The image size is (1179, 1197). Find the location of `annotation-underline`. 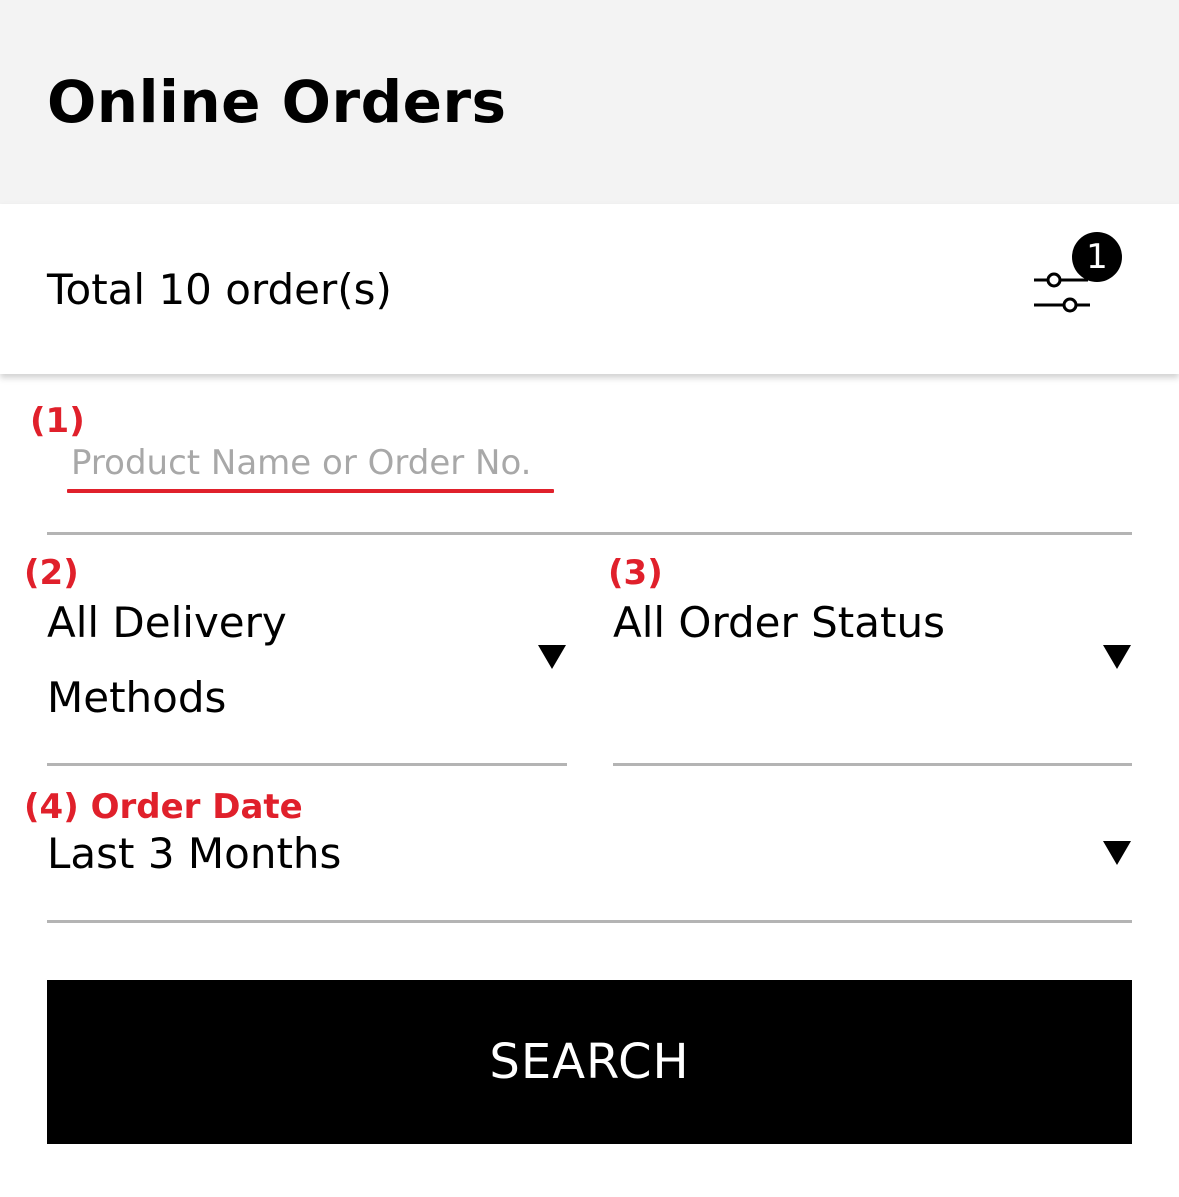

annotation-underline is located at coordinates (310, 491).